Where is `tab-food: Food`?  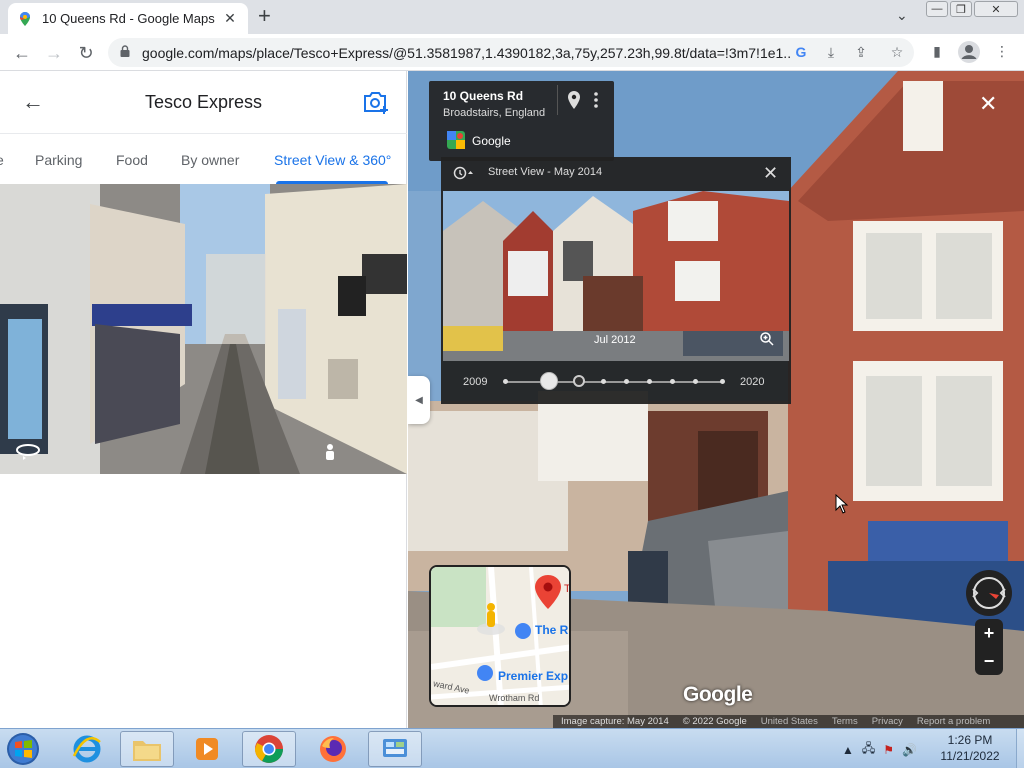 tab-food: Food is located at coordinates (132, 160).